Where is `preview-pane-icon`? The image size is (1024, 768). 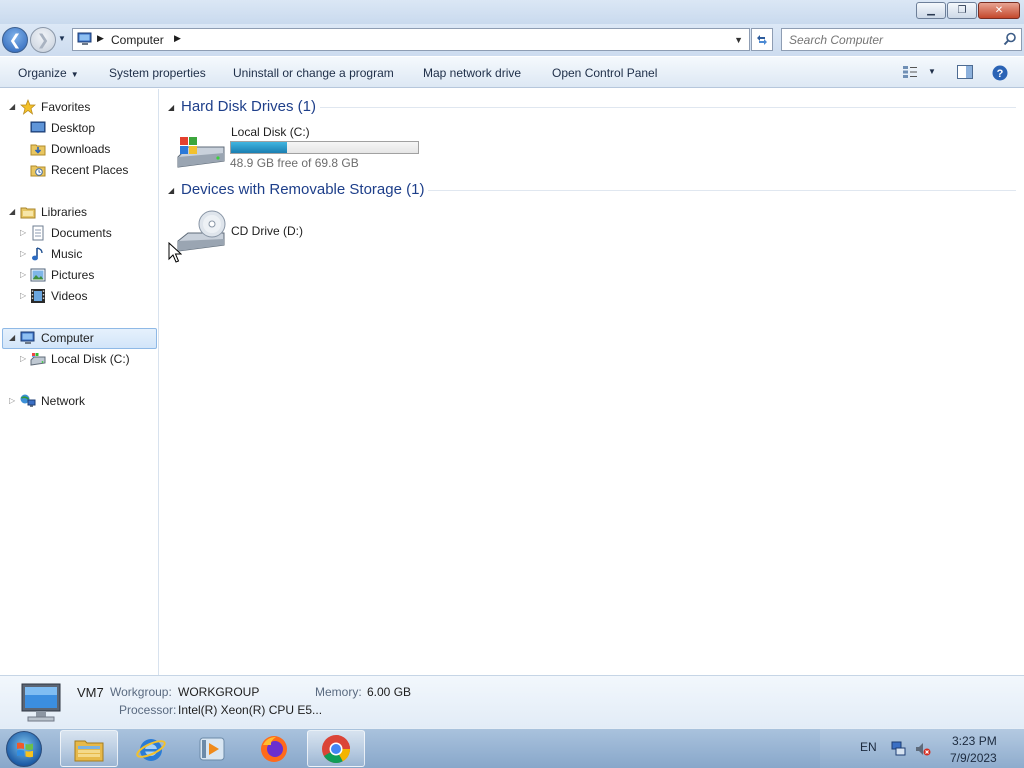 preview-pane-icon is located at coordinates (965, 72).